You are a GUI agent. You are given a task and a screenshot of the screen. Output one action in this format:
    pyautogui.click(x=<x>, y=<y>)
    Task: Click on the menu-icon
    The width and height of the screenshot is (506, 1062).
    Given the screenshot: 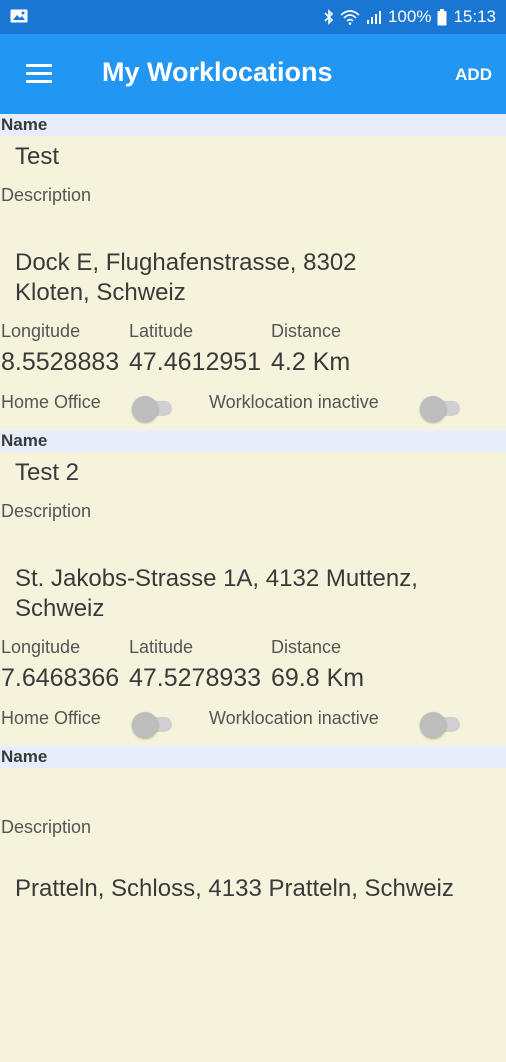 What is the action you would take?
    pyautogui.click(x=39, y=74)
    